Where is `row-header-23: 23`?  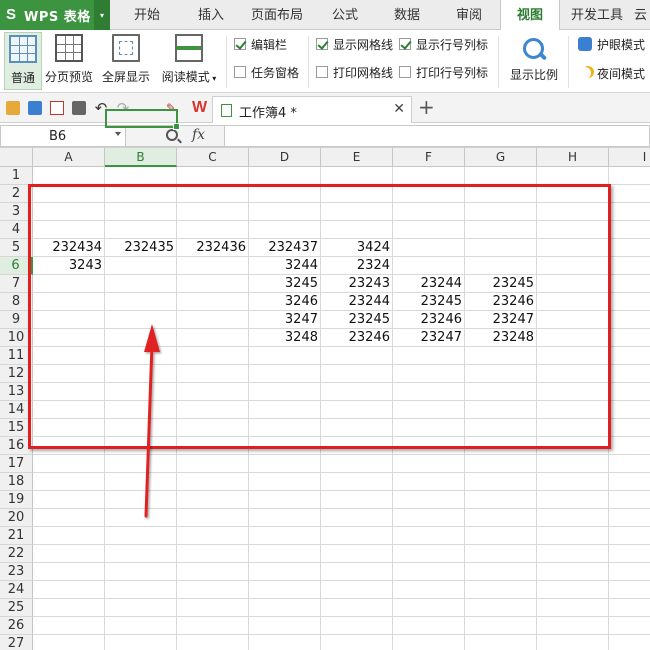
row-header-23: 23 is located at coordinates (16, 572).